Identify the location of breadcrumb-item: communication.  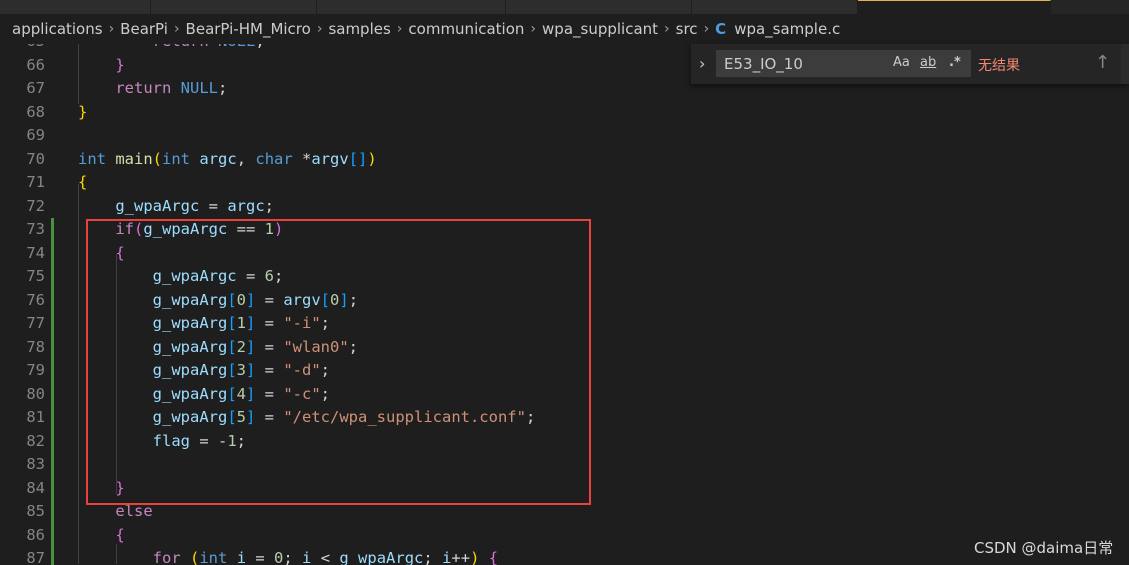
(466, 29).